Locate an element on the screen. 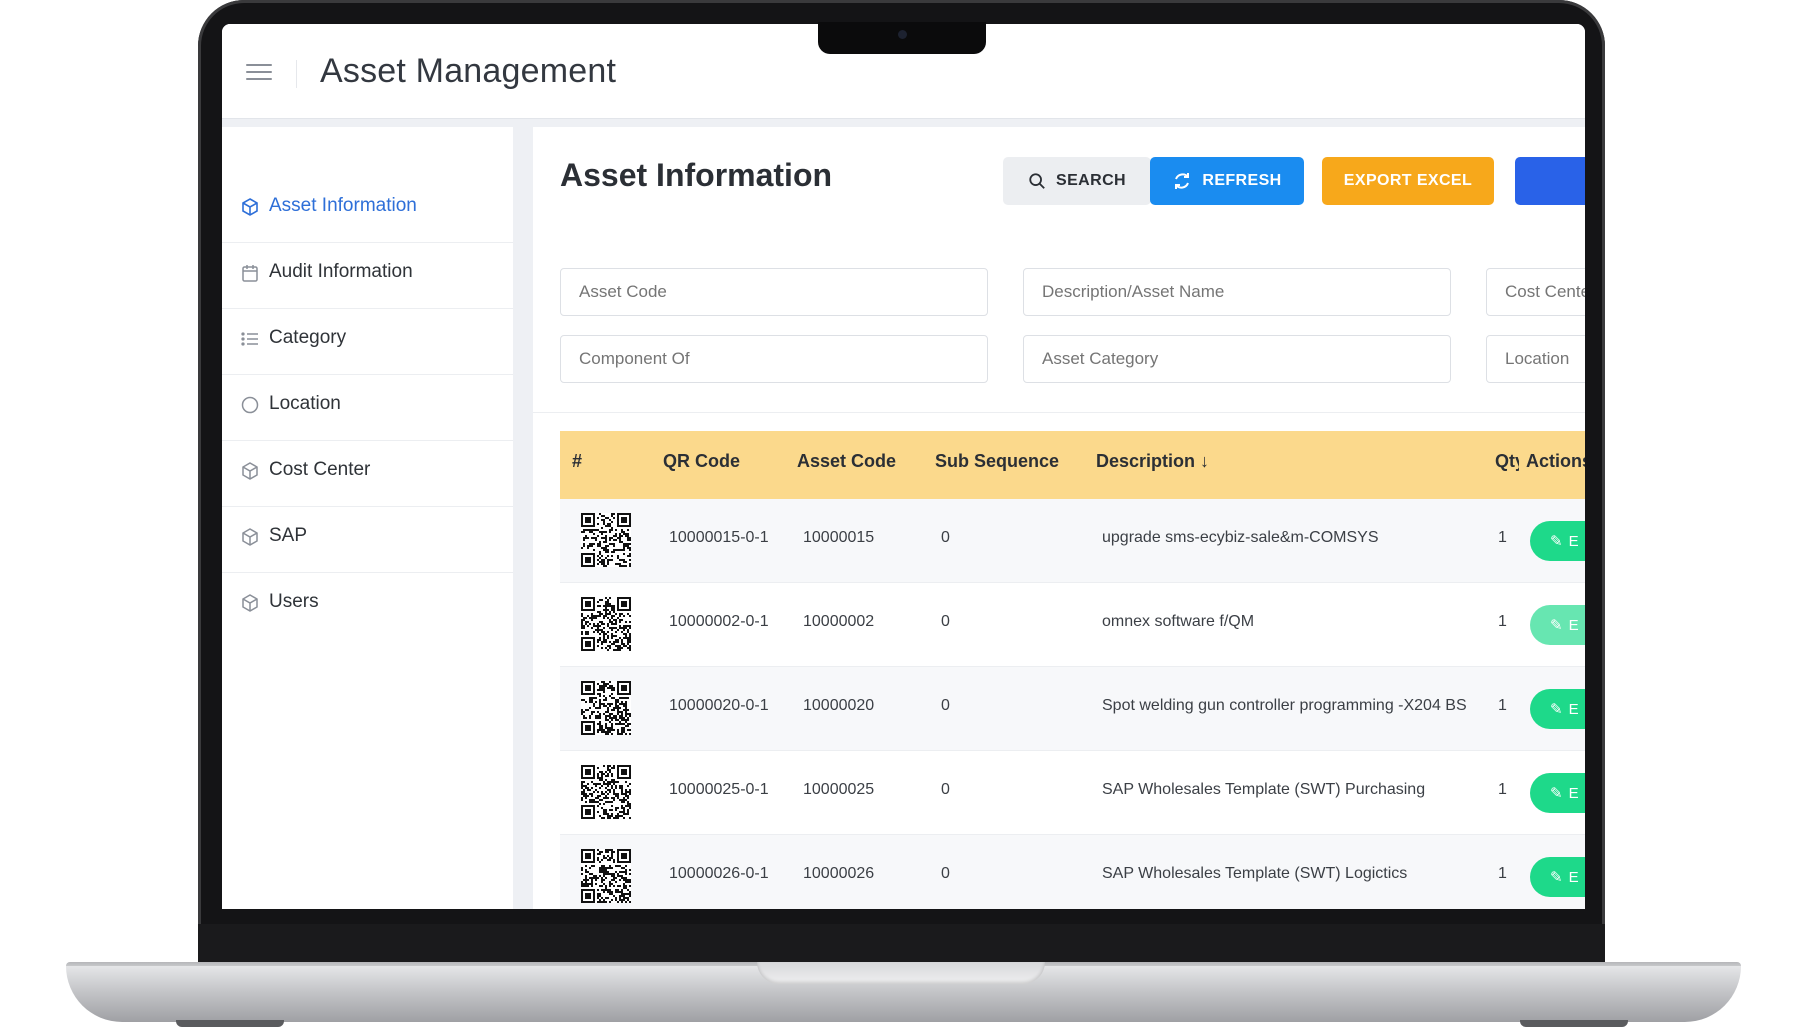  calendar-icon is located at coordinates (250, 273).